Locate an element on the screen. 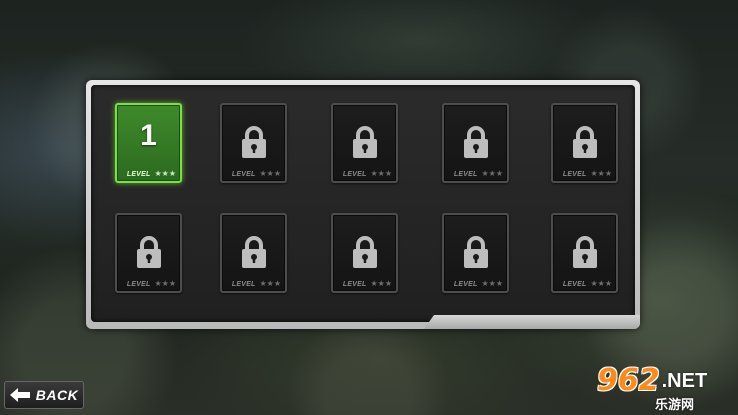 The width and height of the screenshot is (738, 415). level-tile-7: LEVEL ★ ★ ★ is located at coordinates (253, 253).